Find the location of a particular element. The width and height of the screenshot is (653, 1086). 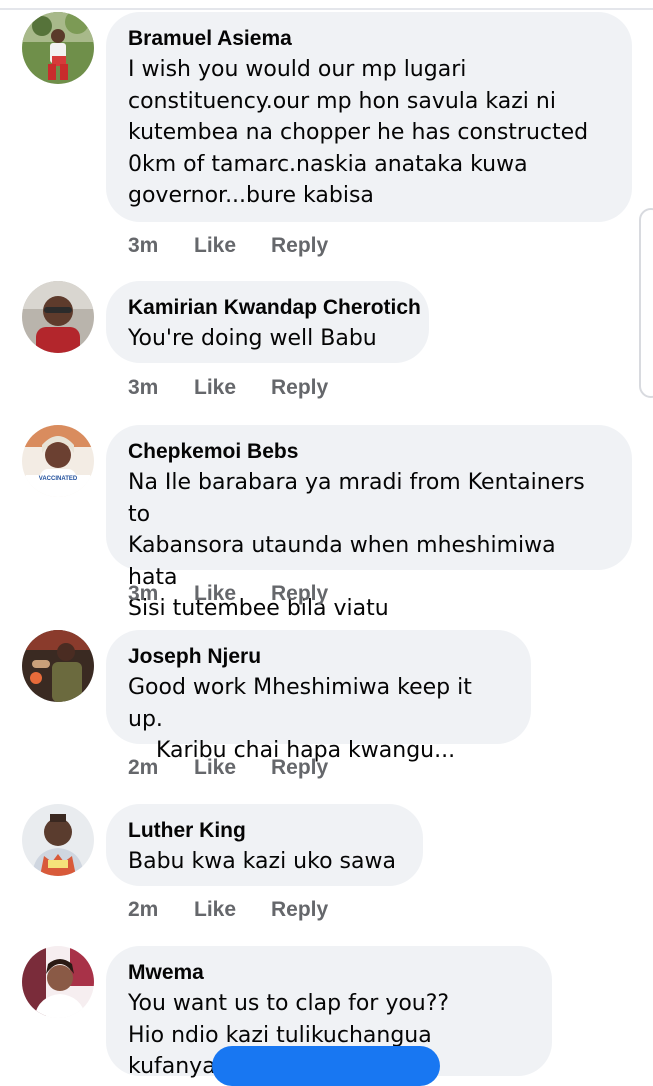

comment-author: Luther King is located at coordinates (264, 831).